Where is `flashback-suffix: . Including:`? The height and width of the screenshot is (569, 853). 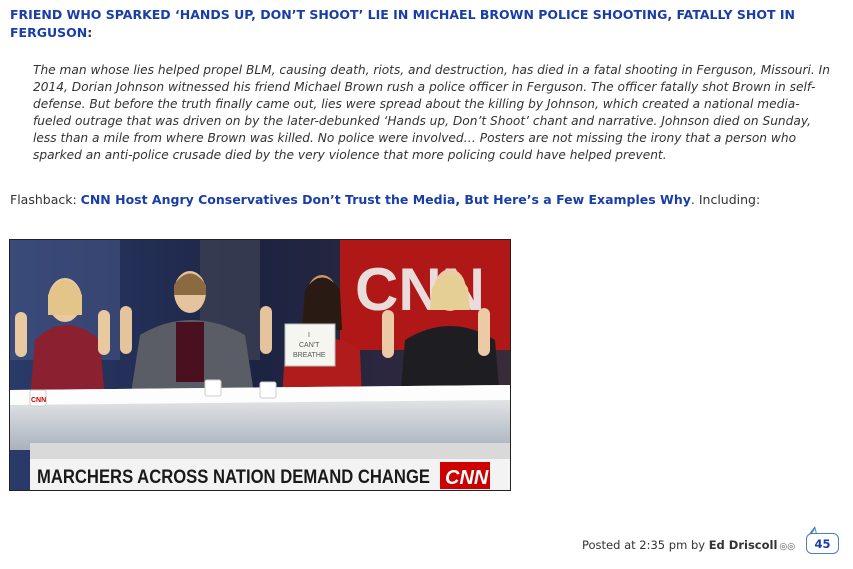 flashback-suffix: . Including: is located at coordinates (725, 199).